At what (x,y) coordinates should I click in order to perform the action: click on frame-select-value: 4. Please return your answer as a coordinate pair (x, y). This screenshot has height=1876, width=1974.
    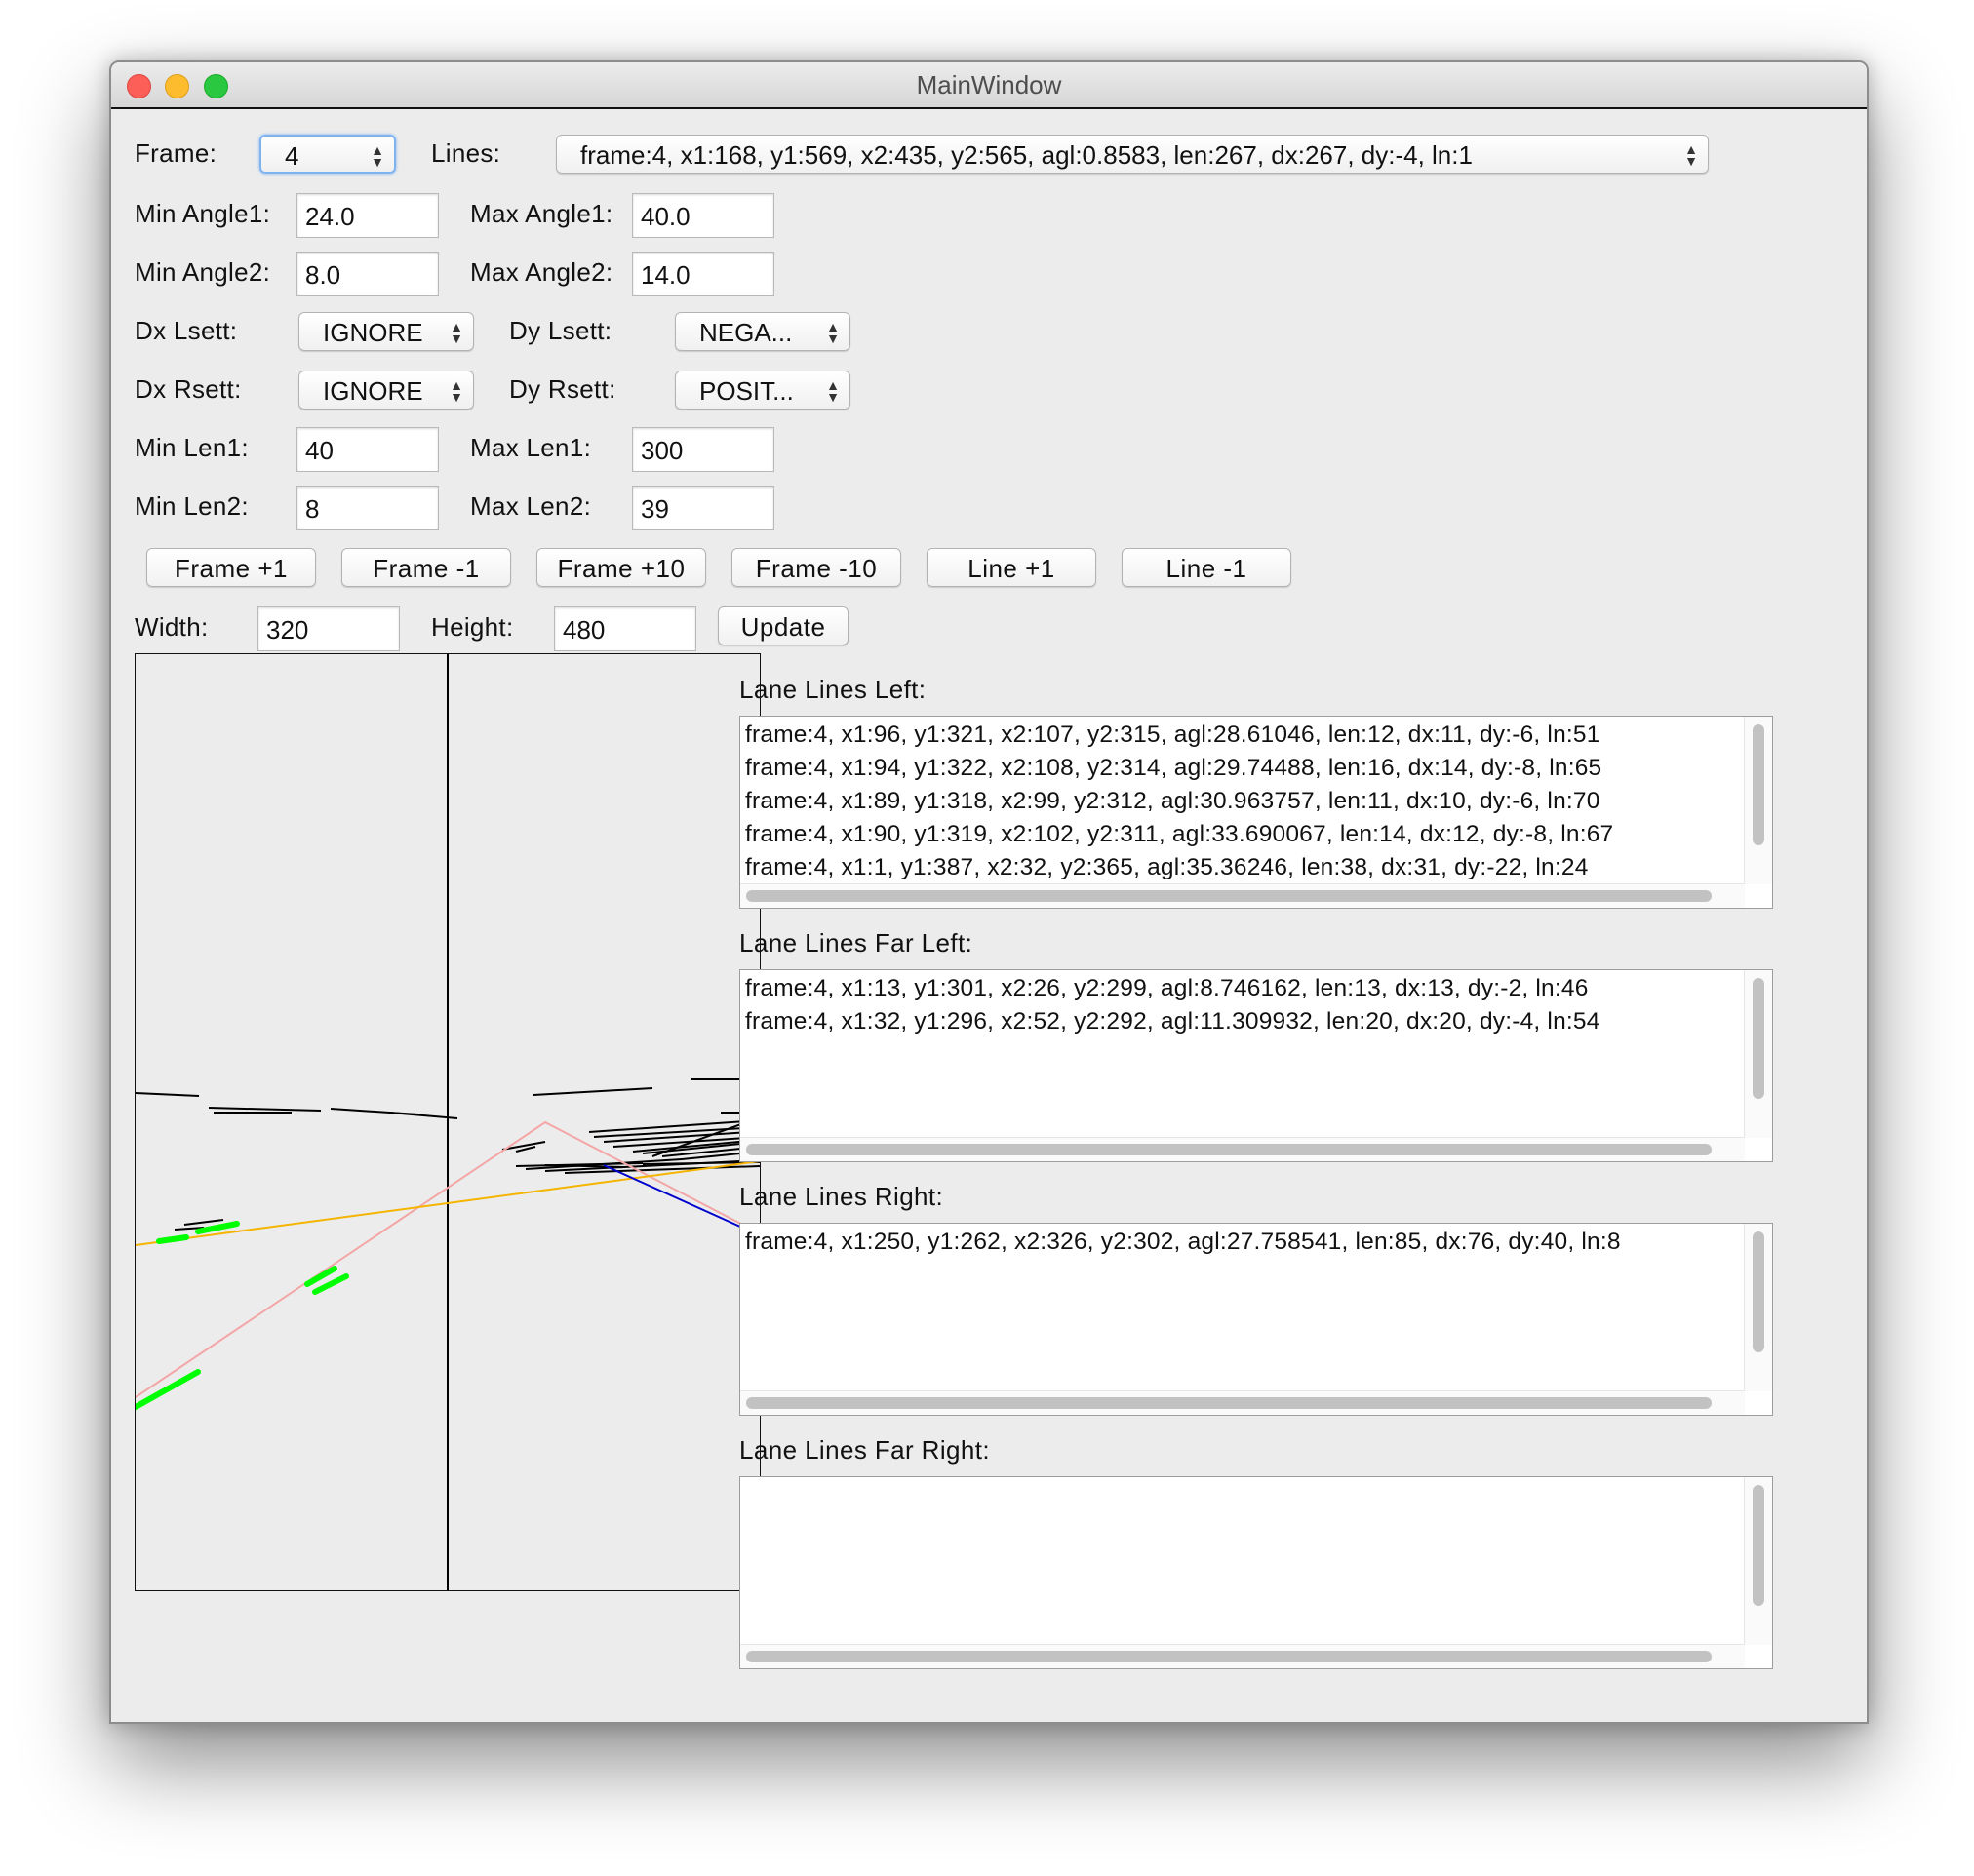
    Looking at the image, I should click on (292, 156).